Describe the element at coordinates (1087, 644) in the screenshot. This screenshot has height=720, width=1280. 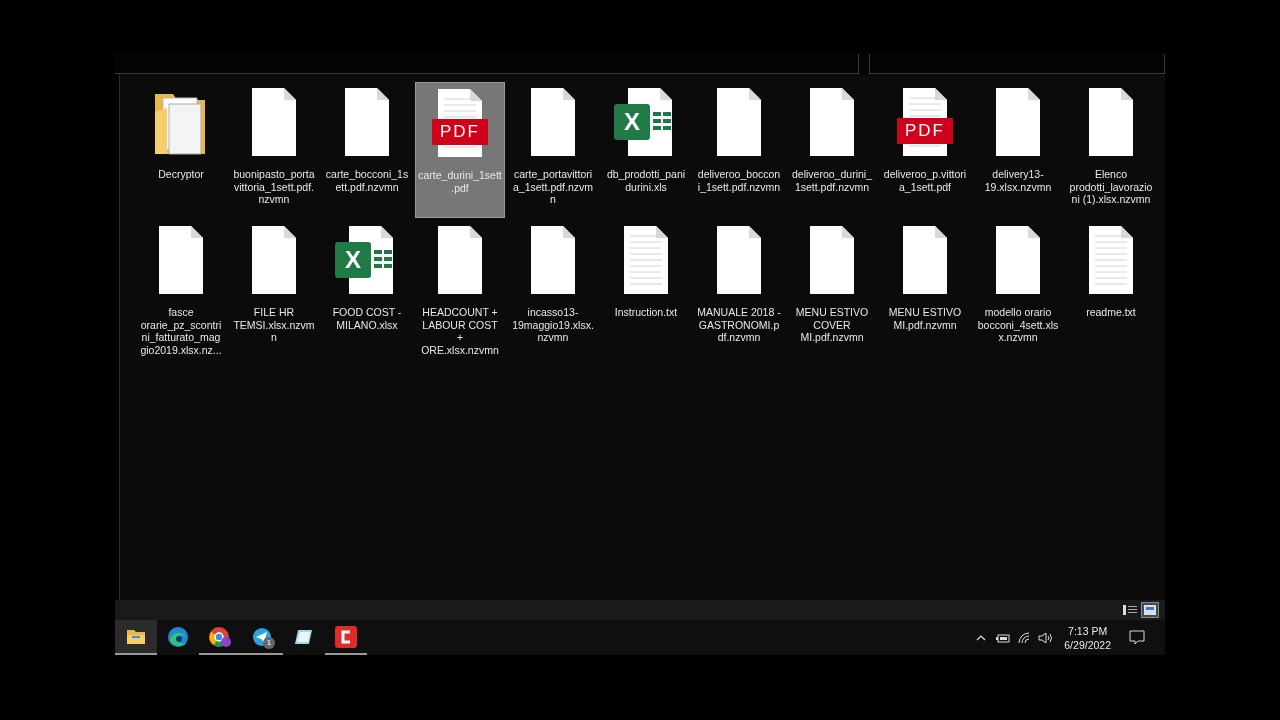
I see `clock-date: 6/29/2022` at that location.